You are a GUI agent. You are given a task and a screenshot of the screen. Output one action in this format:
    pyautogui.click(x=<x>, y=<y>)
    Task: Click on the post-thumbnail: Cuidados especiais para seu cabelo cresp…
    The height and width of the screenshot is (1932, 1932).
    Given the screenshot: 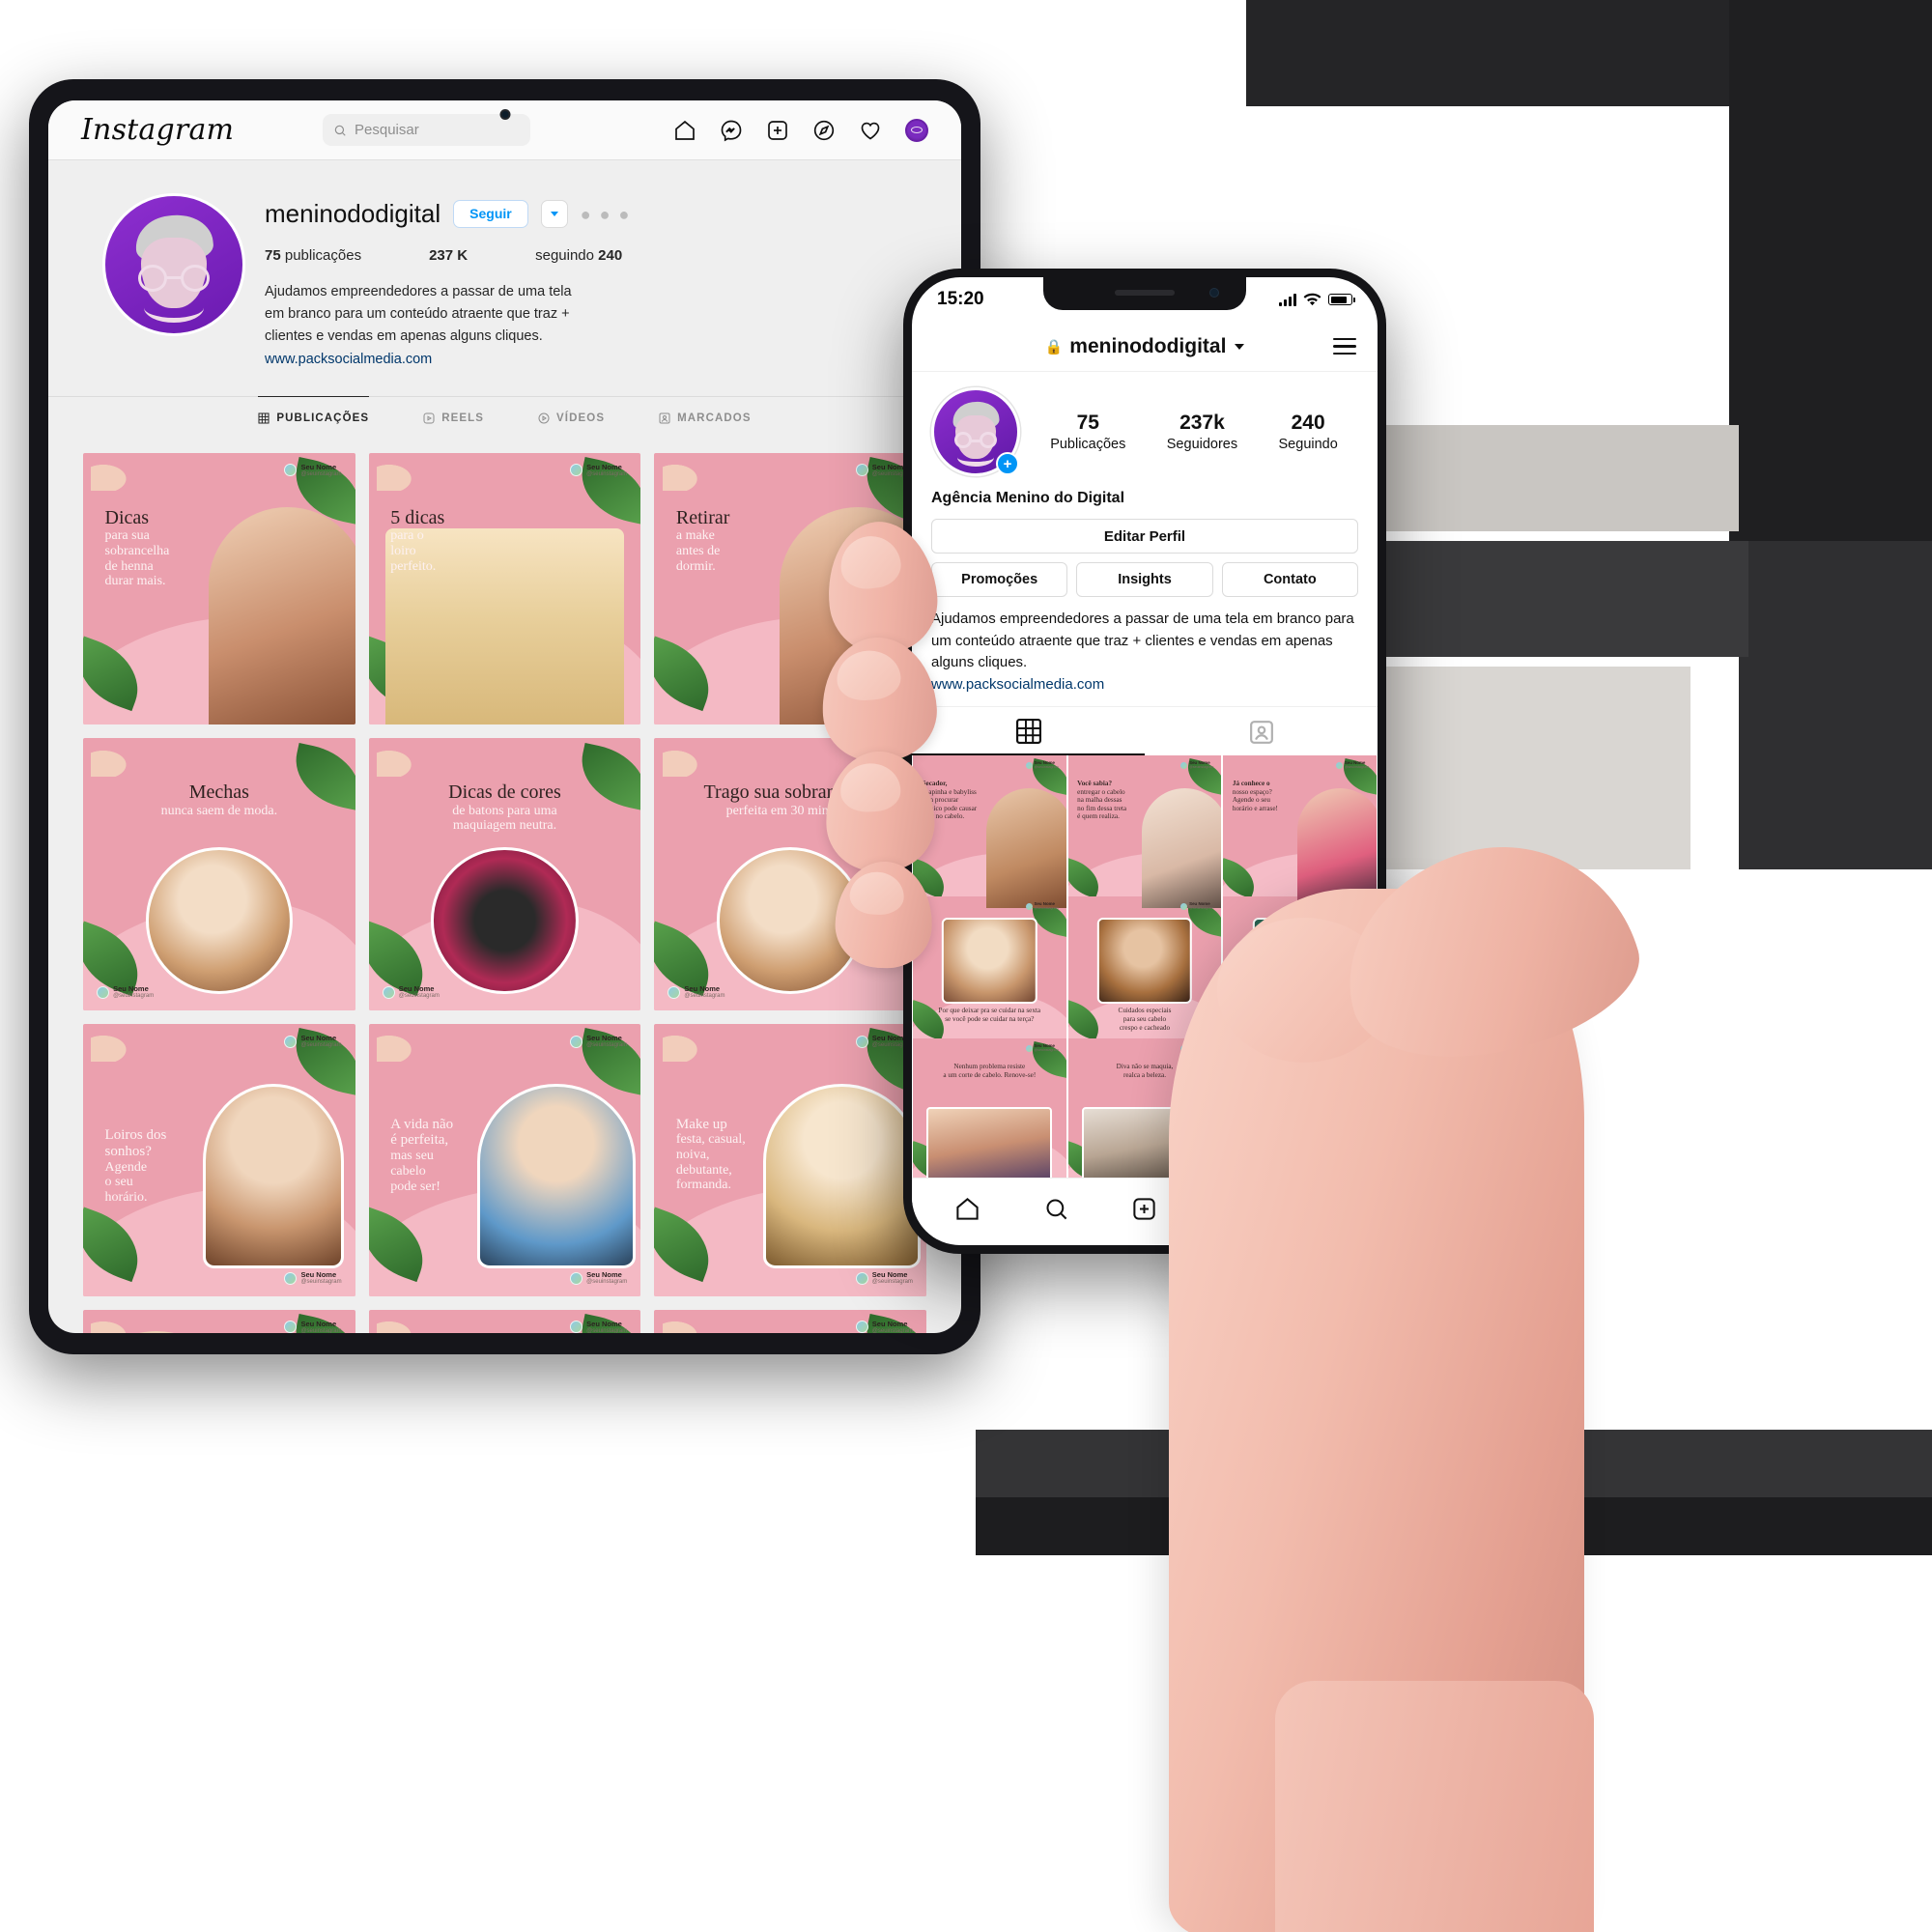 What is the action you would take?
    pyautogui.click(x=1144, y=973)
    